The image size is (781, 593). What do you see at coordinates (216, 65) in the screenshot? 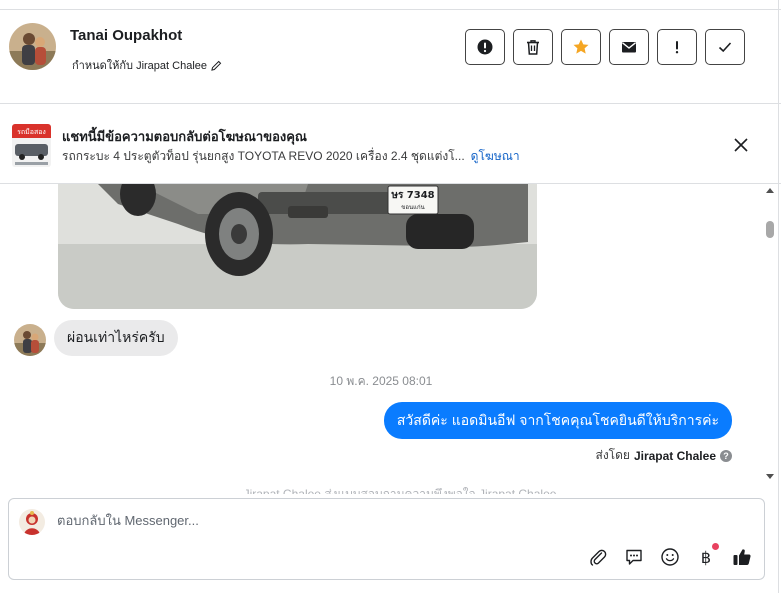
I see `pencil-icon` at bounding box center [216, 65].